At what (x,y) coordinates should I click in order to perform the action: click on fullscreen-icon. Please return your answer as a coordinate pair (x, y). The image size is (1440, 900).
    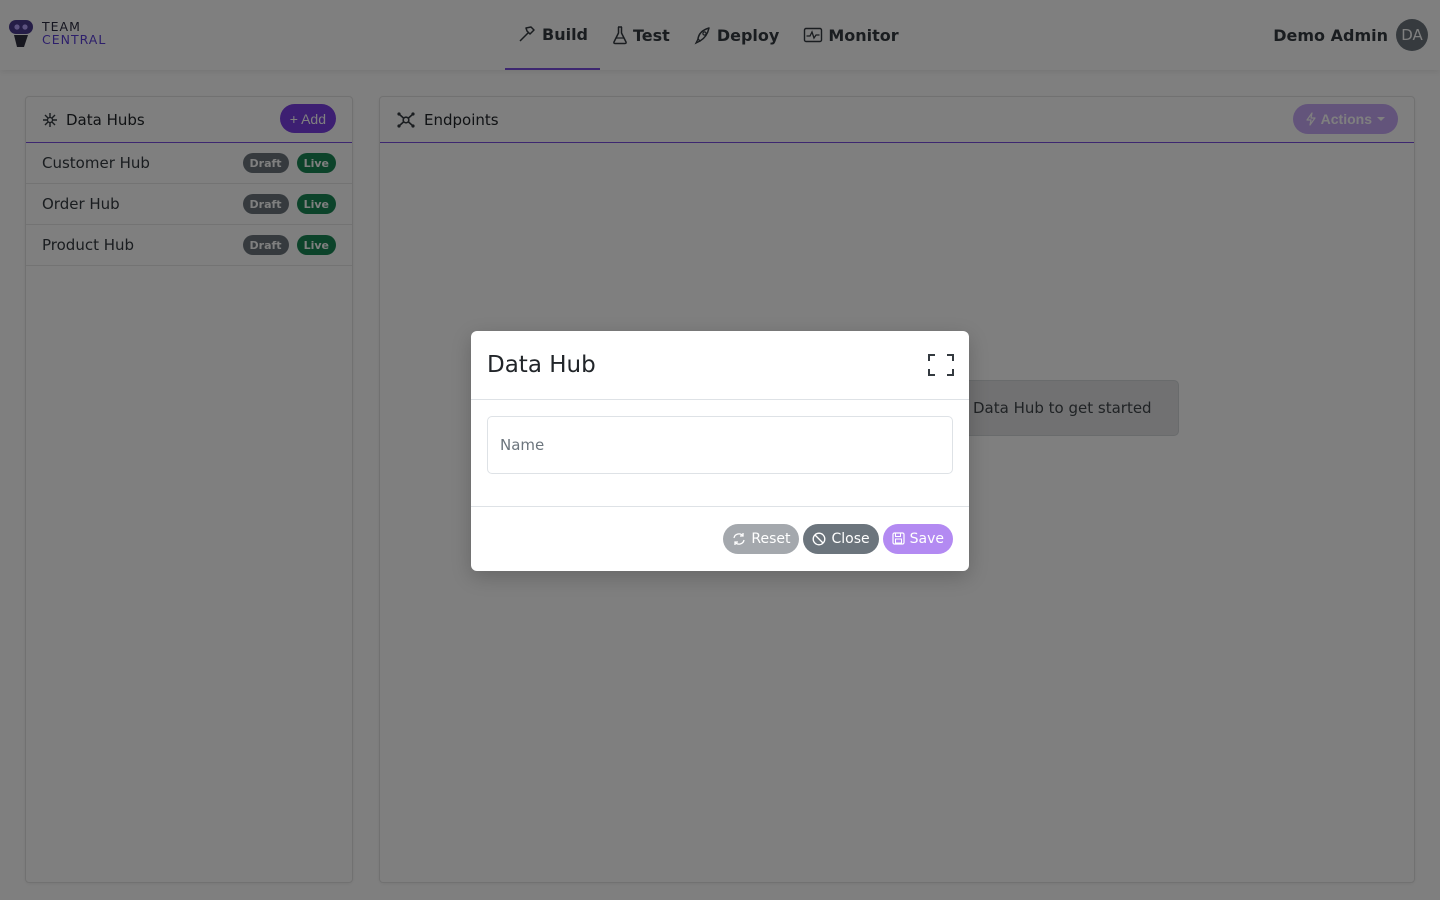
    Looking at the image, I should click on (941, 365).